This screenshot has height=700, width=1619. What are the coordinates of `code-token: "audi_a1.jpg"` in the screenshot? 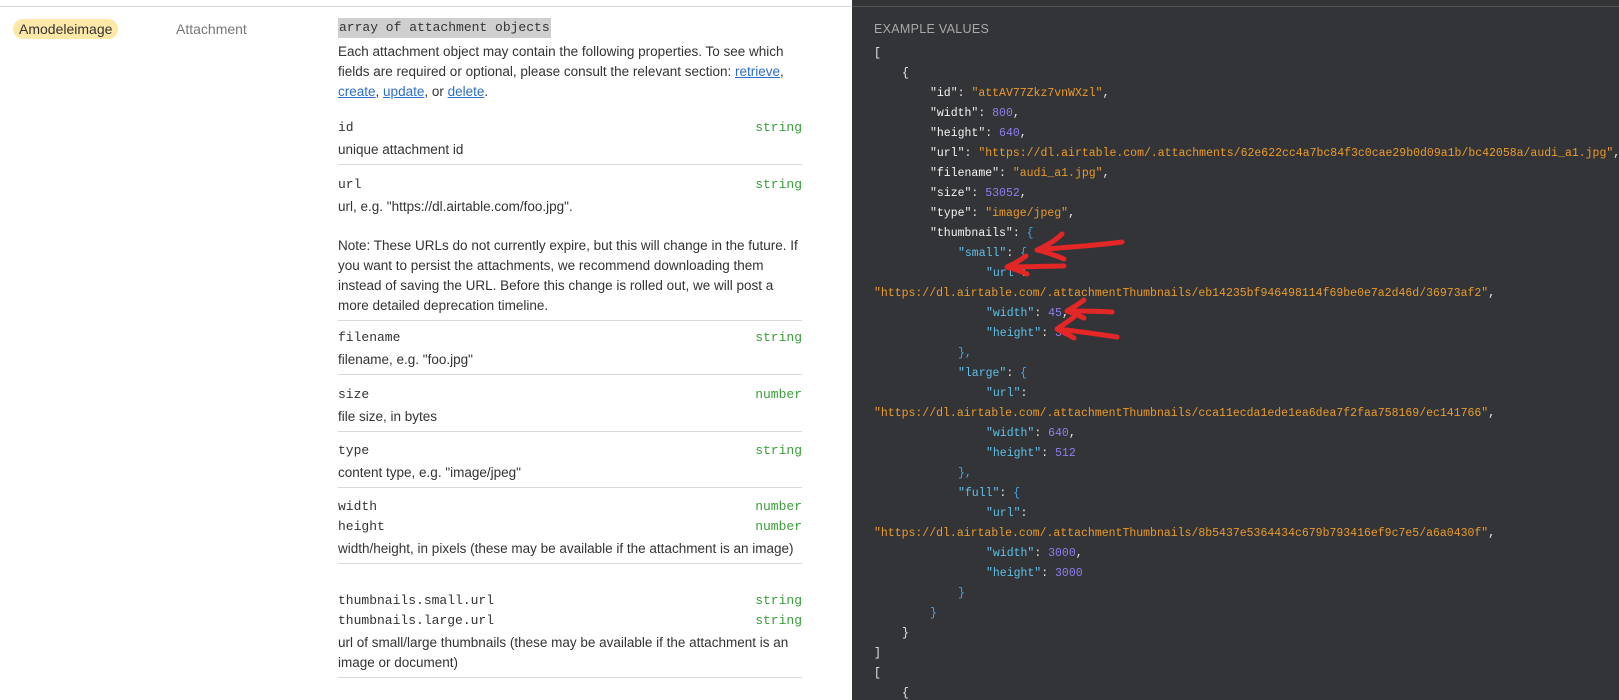 It's located at (1057, 173).